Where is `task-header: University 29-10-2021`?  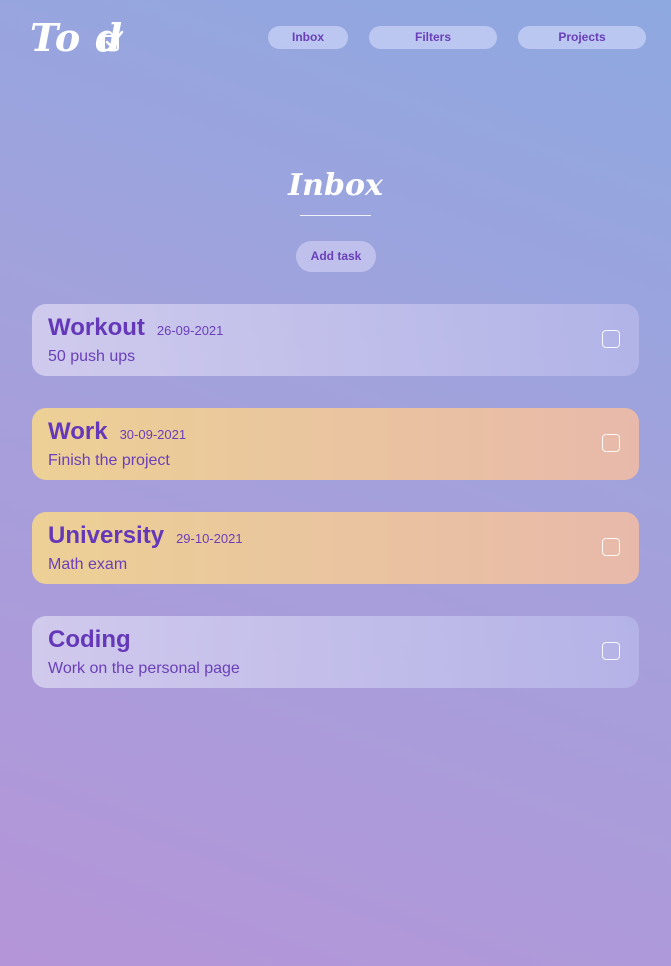 task-header: University 29-10-2021 is located at coordinates (145, 536).